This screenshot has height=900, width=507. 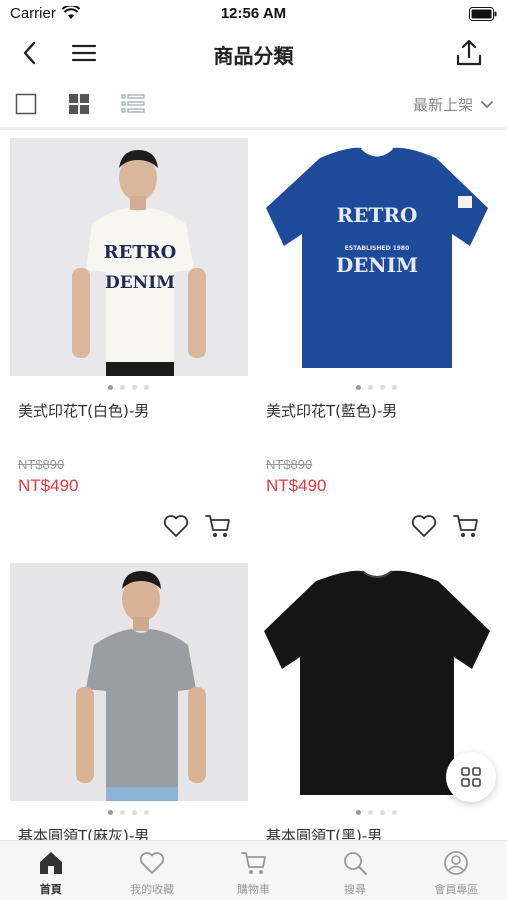 I want to click on product-image: RETRO DENIM, so click(x=129, y=257).